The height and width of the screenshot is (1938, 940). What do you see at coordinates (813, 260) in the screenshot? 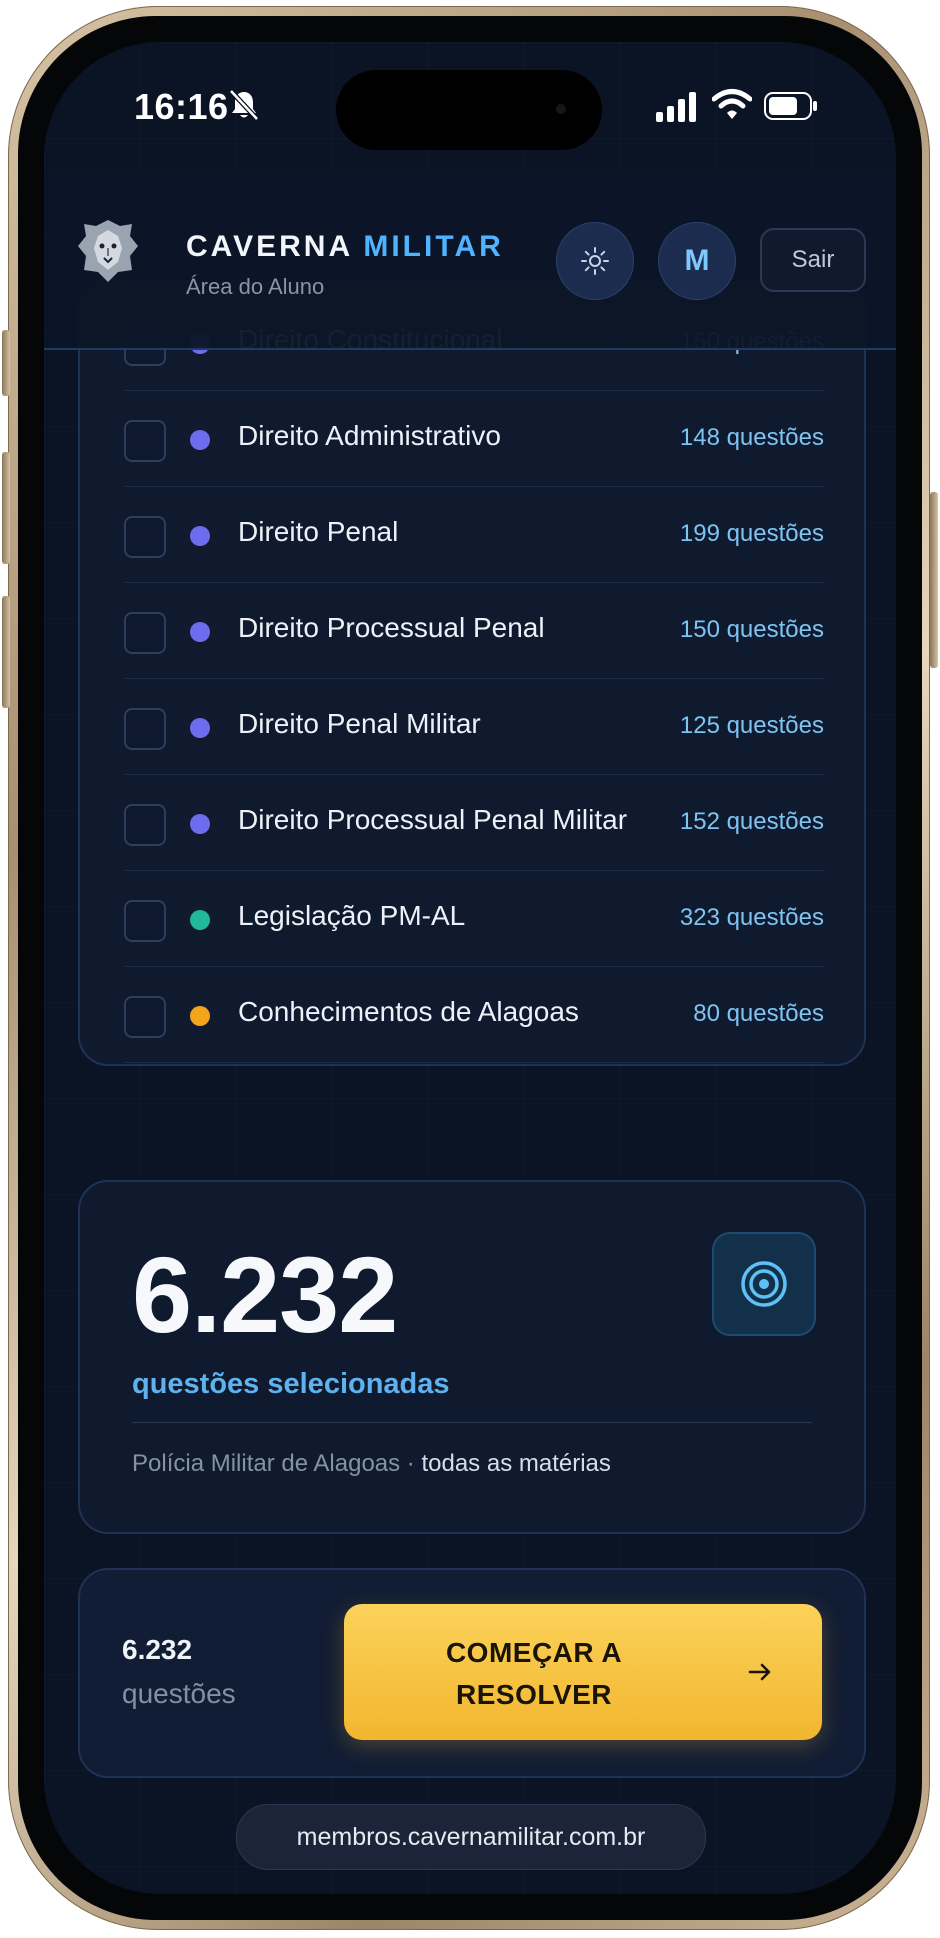
I see `logout-button: Sair` at bounding box center [813, 260].